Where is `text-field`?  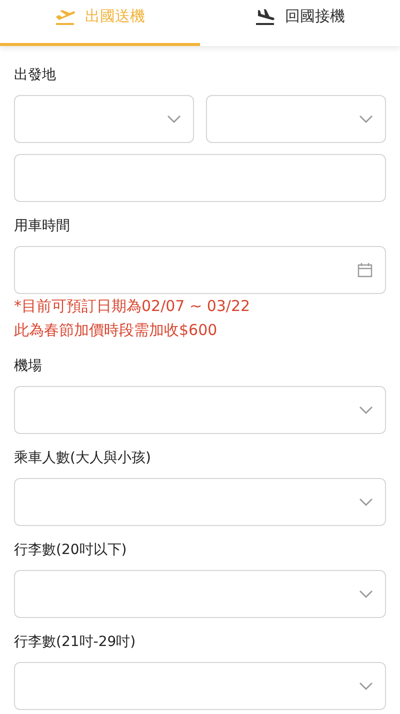
text-field is located at coordinates (200, 178).